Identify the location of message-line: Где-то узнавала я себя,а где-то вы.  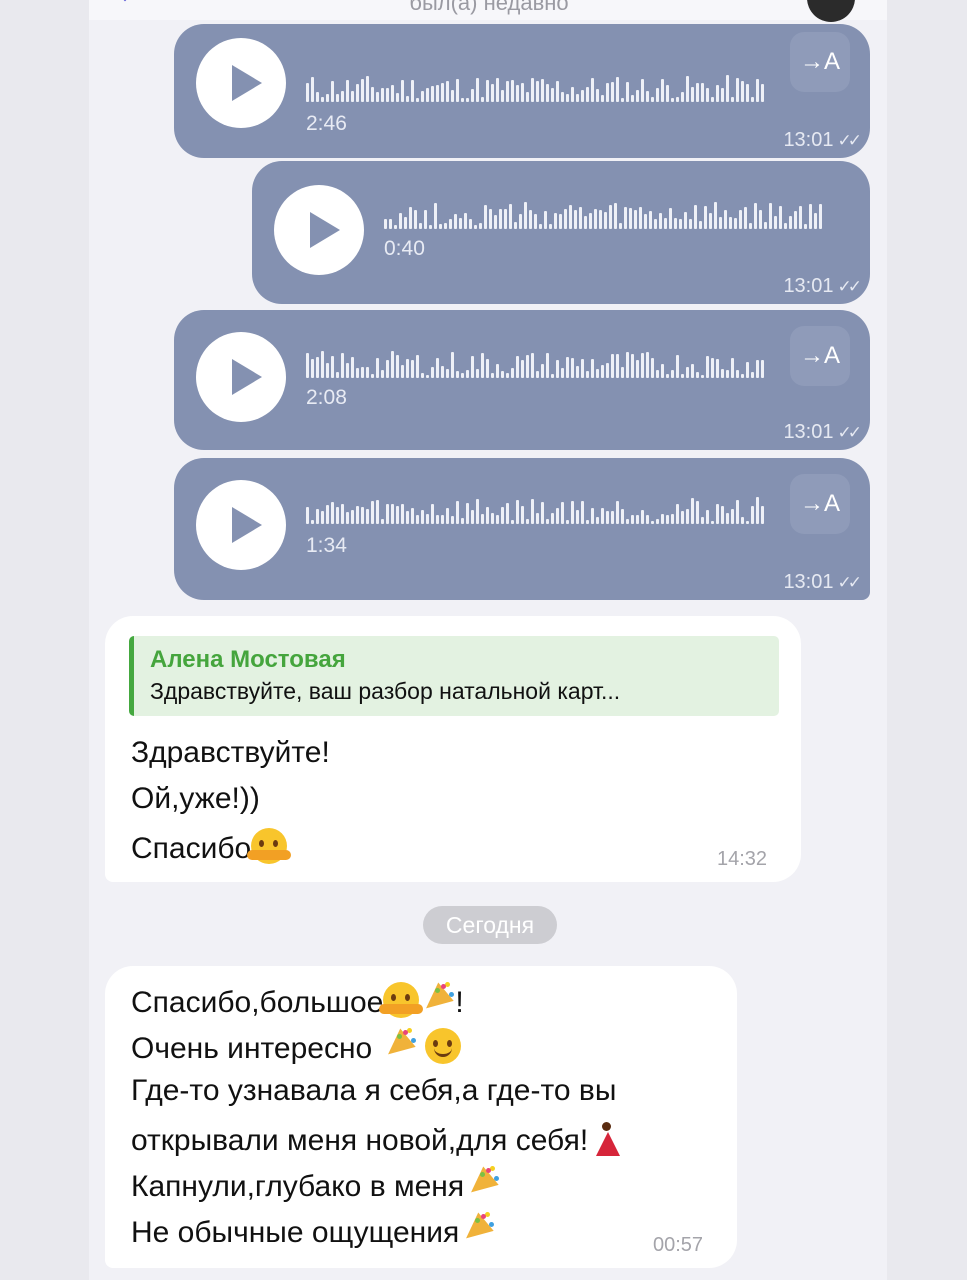
(374, 1090).